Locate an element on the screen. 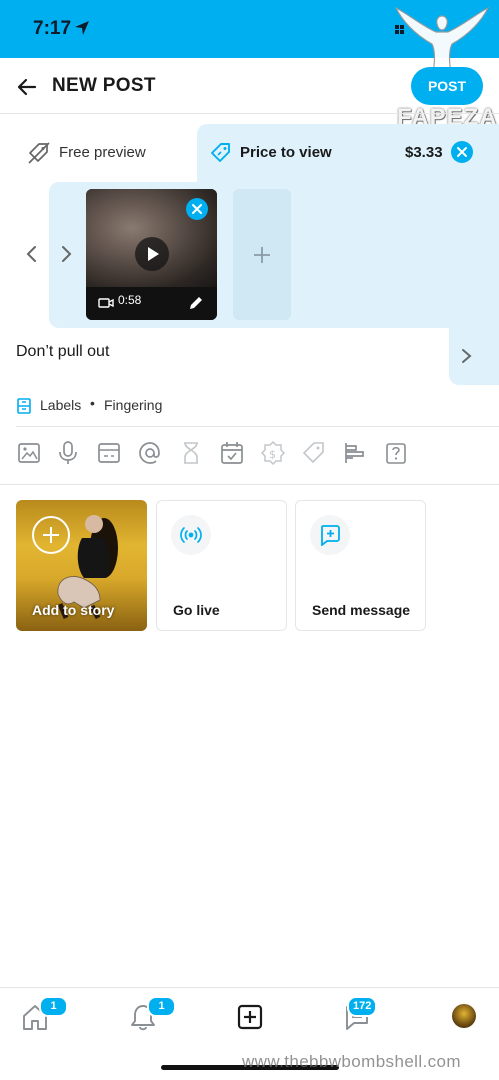 This screenshot has height=1080, width=499. add-media-button is located at coordinates (262, 254).